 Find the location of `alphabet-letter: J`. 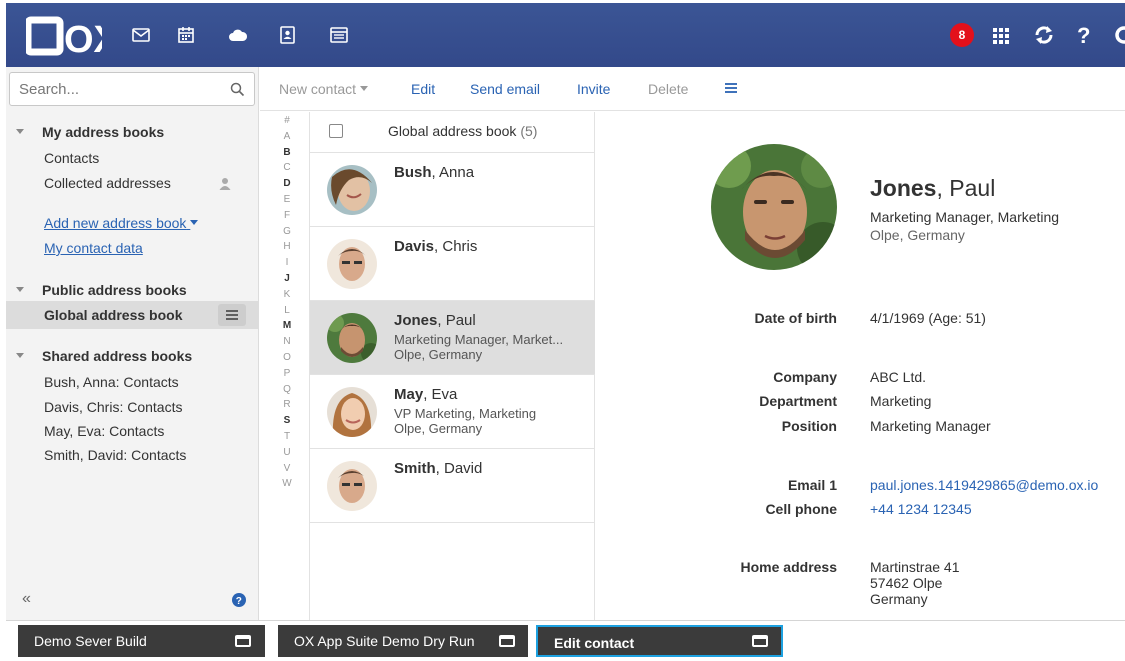

alphabet-letter: J is located at coordinates (287, 279).